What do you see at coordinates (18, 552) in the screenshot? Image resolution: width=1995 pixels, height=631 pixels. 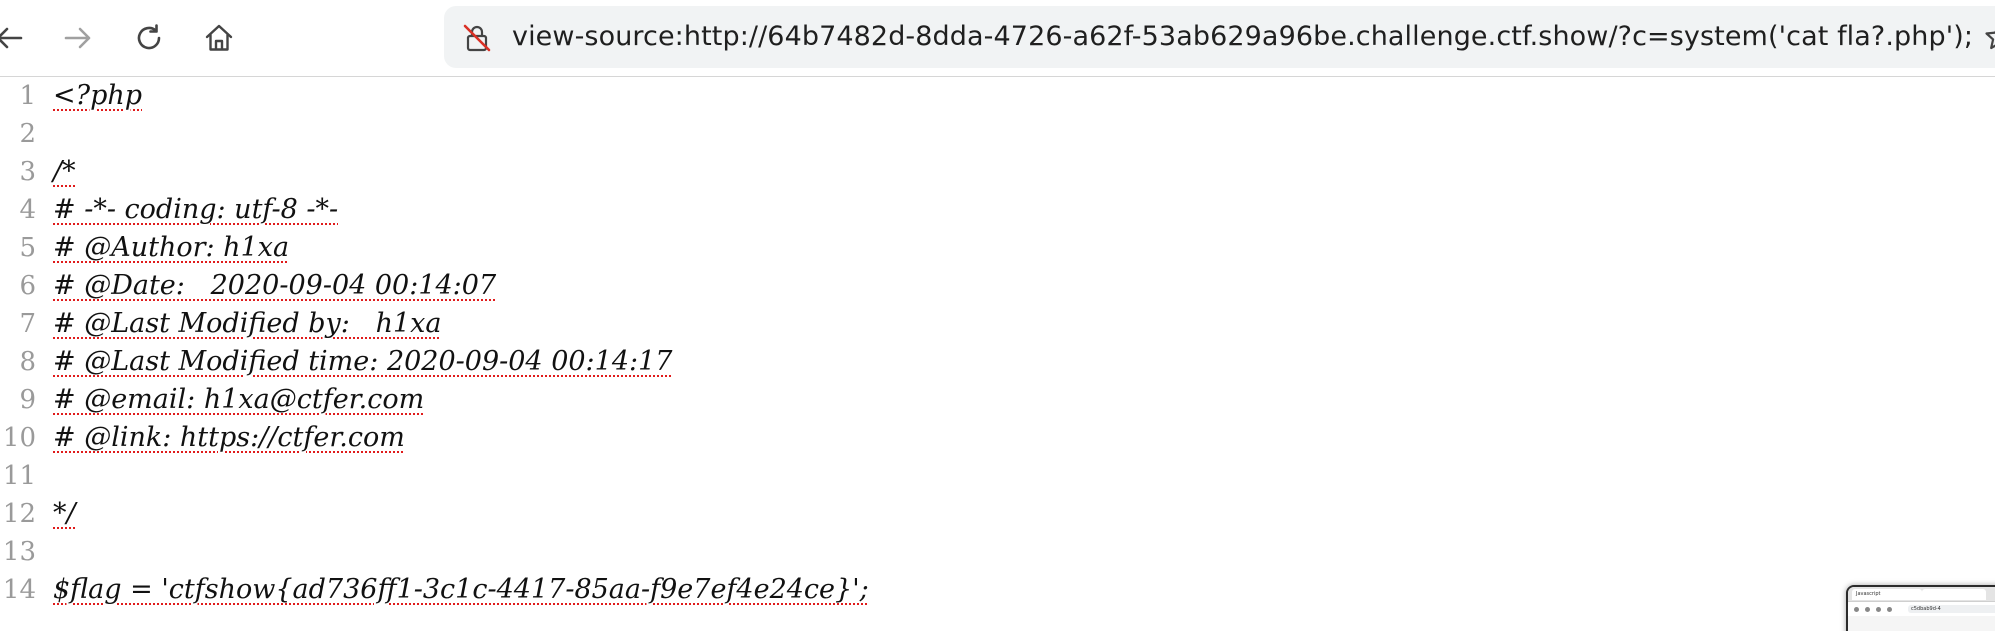 I see `line-number: 13` at bounding box center [18, 552].